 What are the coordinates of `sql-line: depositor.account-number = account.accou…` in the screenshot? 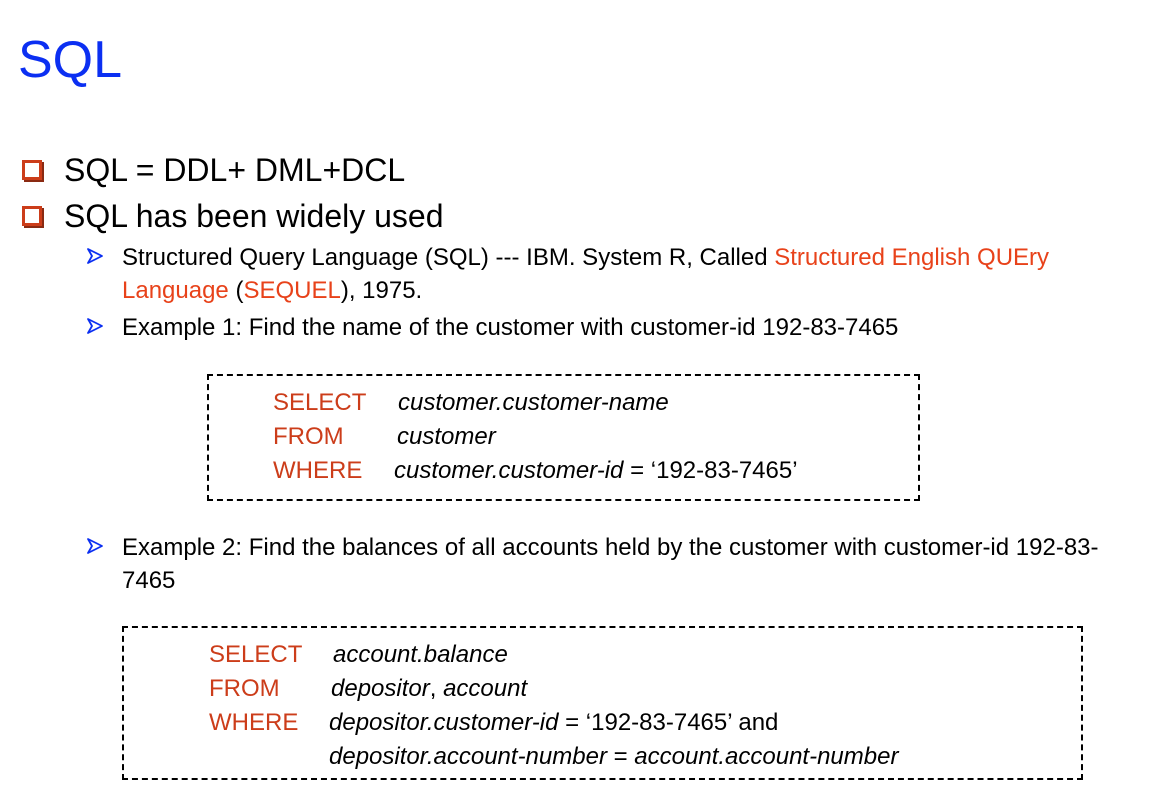 It's located at (614, 756).